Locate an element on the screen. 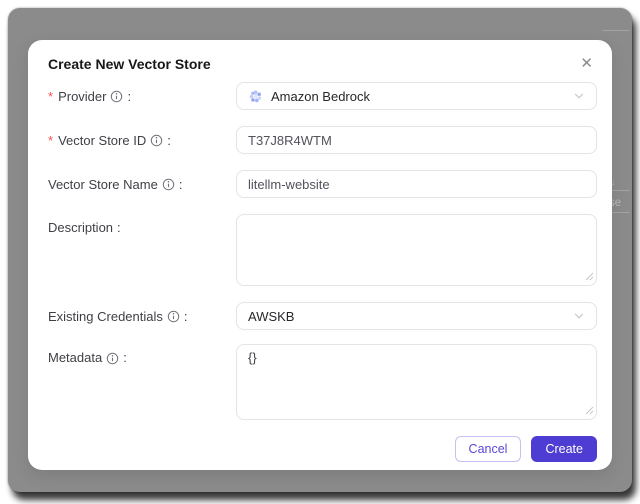 The width and height of the screenshot is (640, 504). vector-store-id-control is located at coordinates (416, 140).